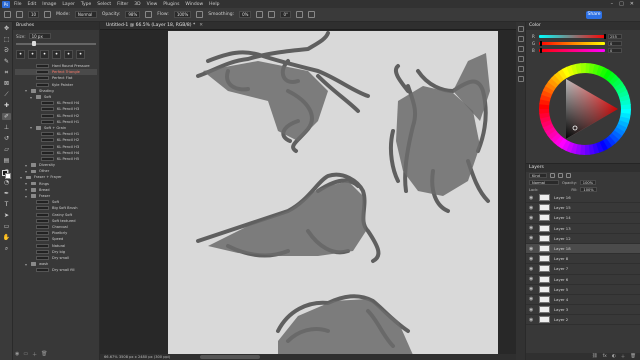 The width and height of the screenshot is (640, 360). Describe the element at coordinates (56, 26) in the screenshot. I see `brushes-panel-title: Brushes` at that location.